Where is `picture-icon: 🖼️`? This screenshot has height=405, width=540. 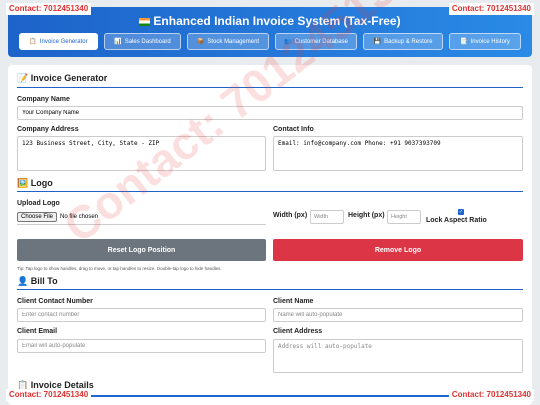 picture-icon: 🖼️ is located at coordinates (23, 183).